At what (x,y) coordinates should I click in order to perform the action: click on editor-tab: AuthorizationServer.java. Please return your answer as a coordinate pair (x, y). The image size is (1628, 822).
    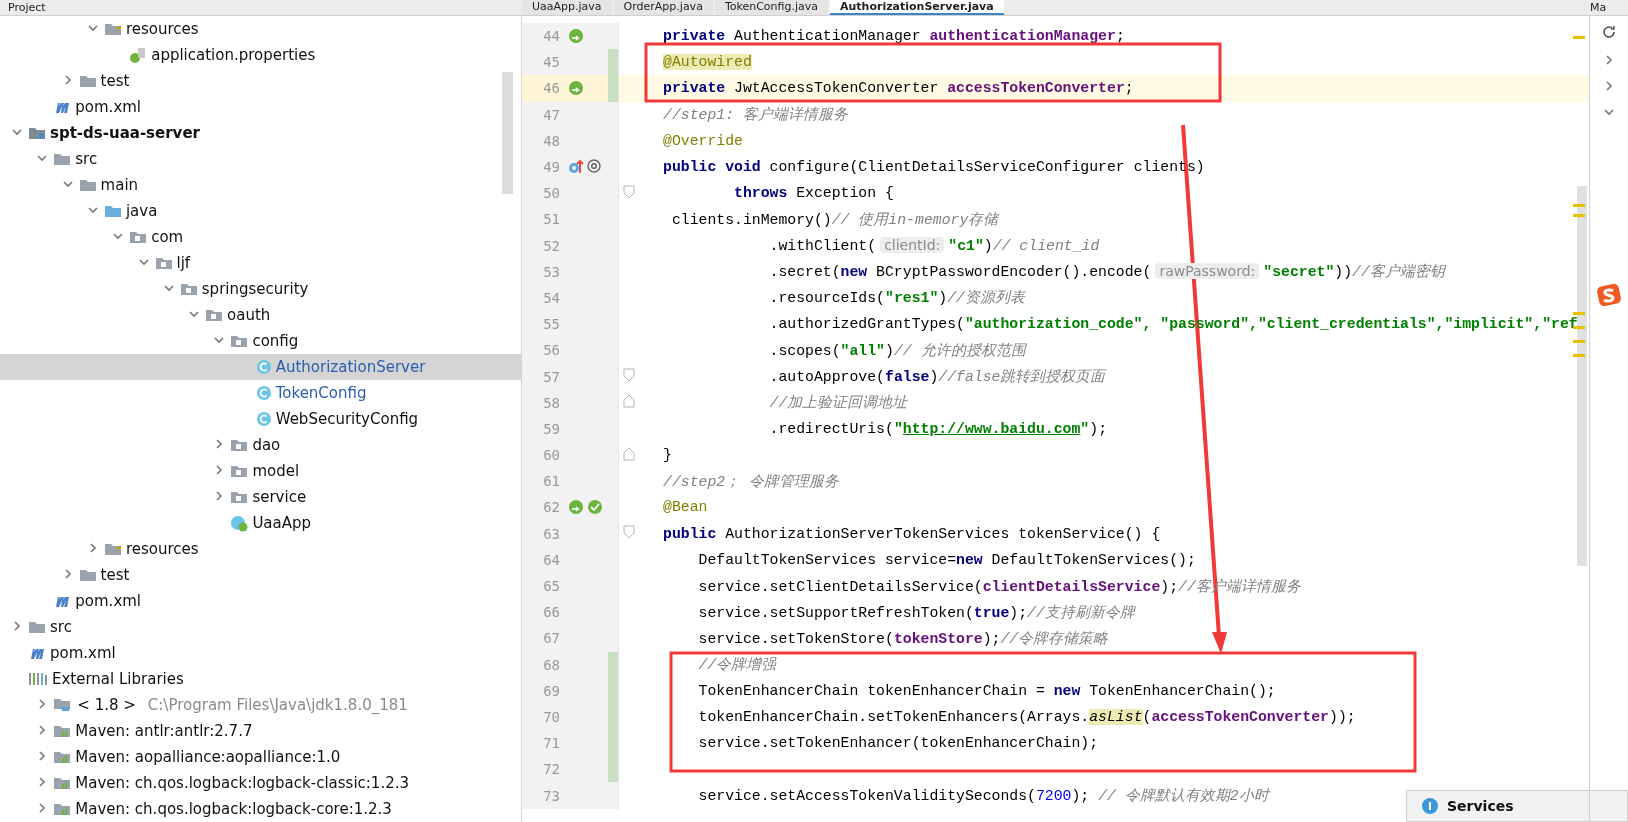
    Looking at the image, I should click on (917, 7).